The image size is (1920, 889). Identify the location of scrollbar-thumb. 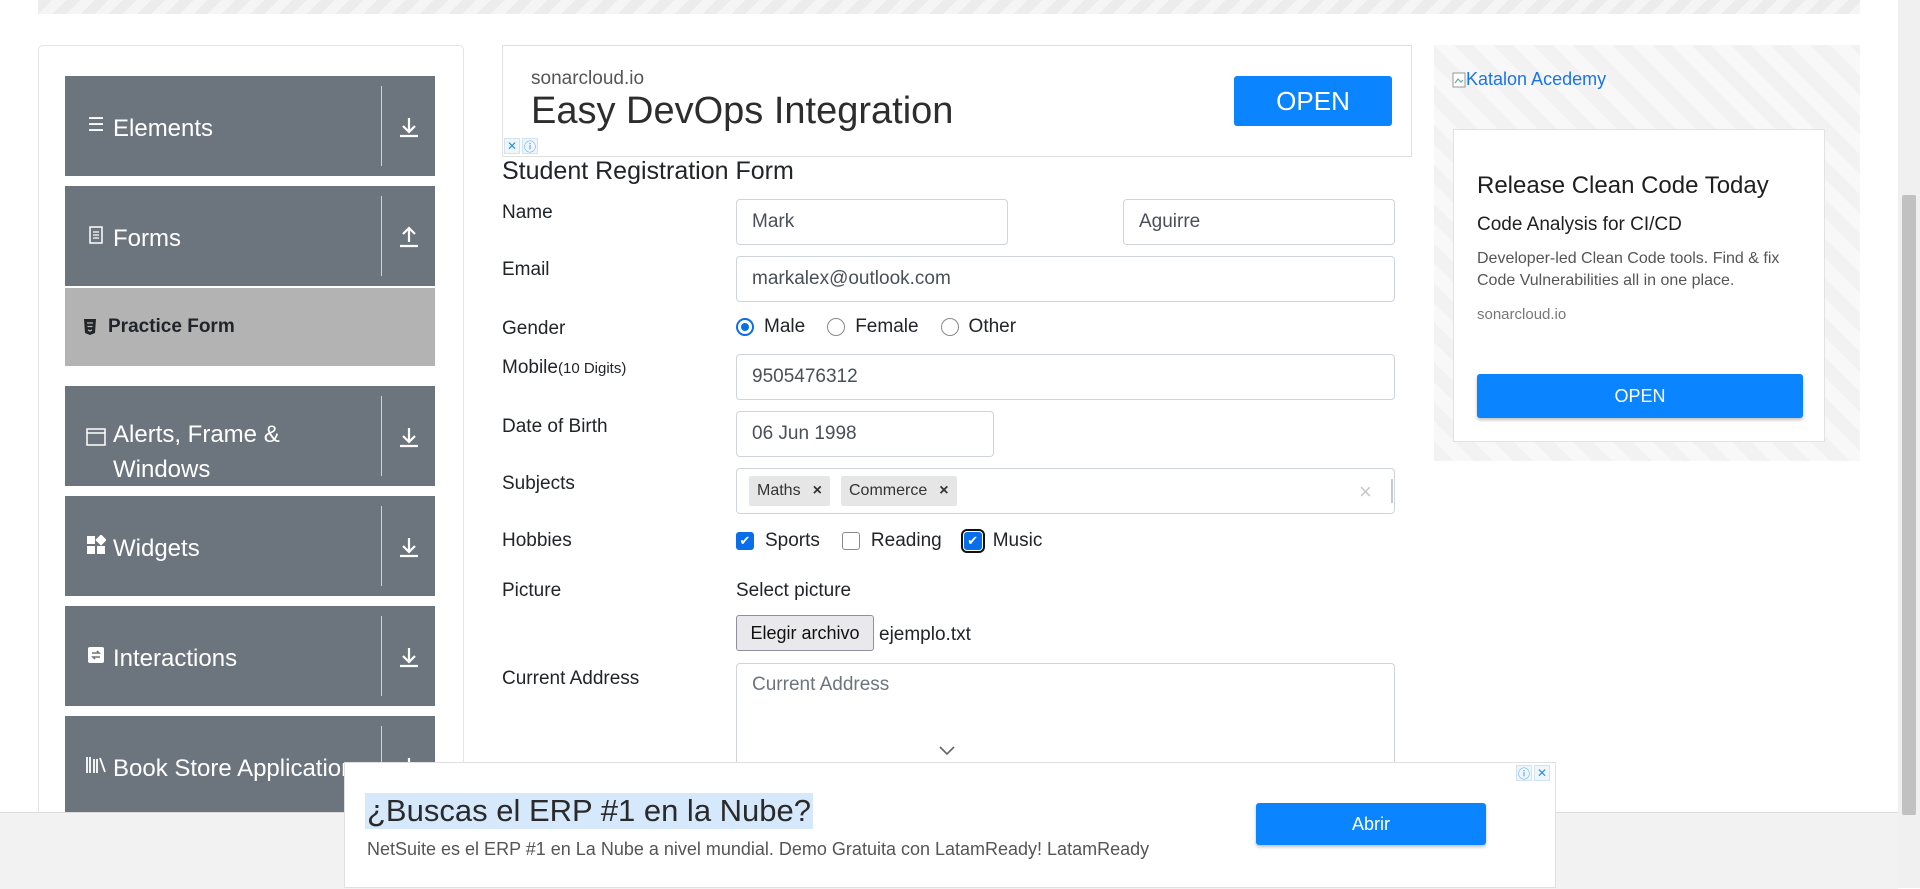
(1909, 505).